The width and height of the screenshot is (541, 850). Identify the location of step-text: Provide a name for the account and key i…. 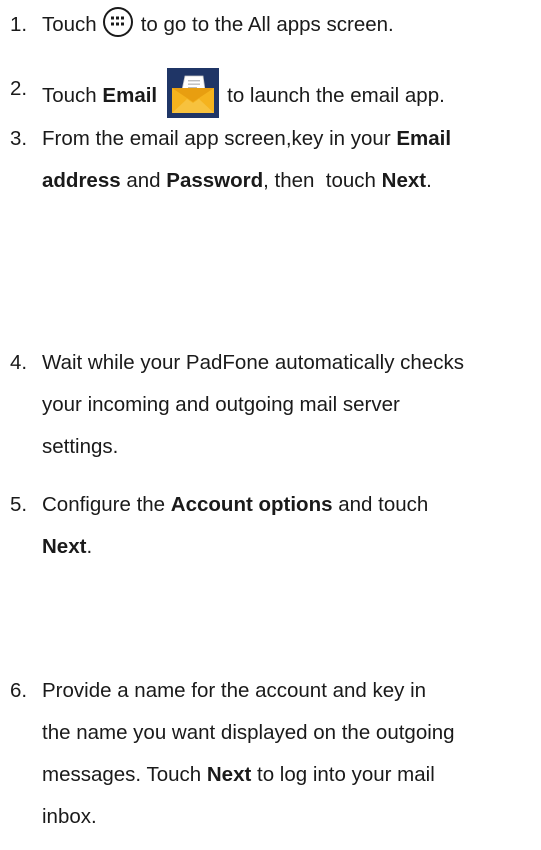
(234, 690).